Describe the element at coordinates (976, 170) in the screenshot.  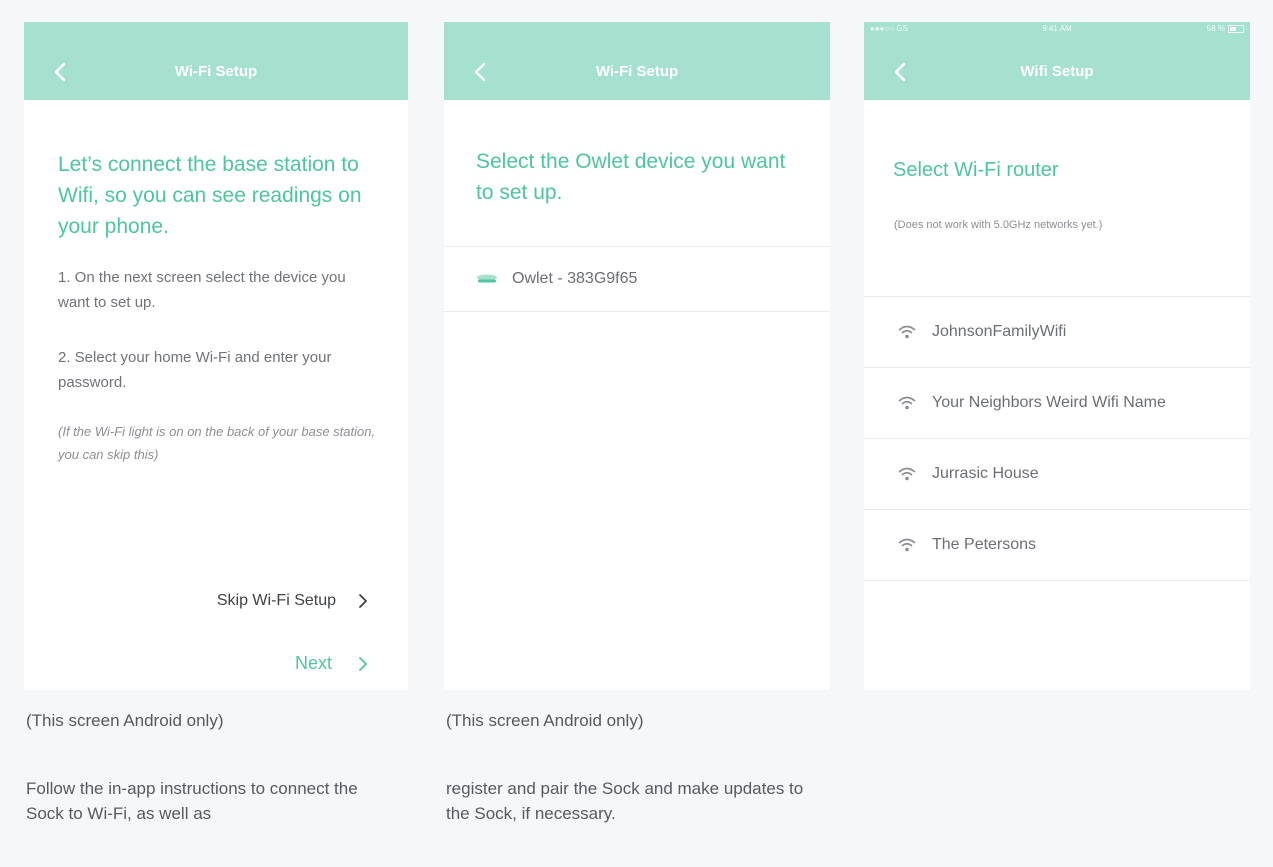
I see `select-router-heading: Select Wi-Fi router` at that location.